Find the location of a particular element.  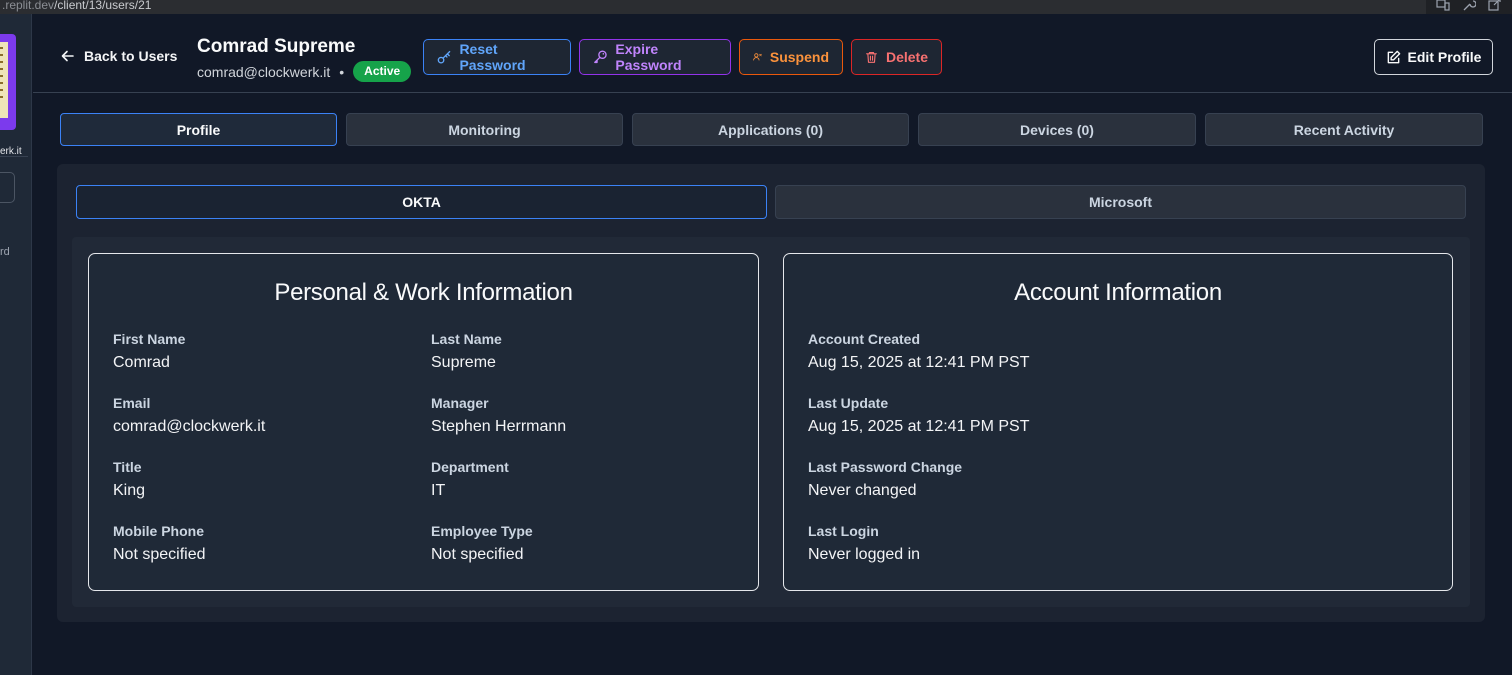

devices-icon is located at coordinates (1443, 5).